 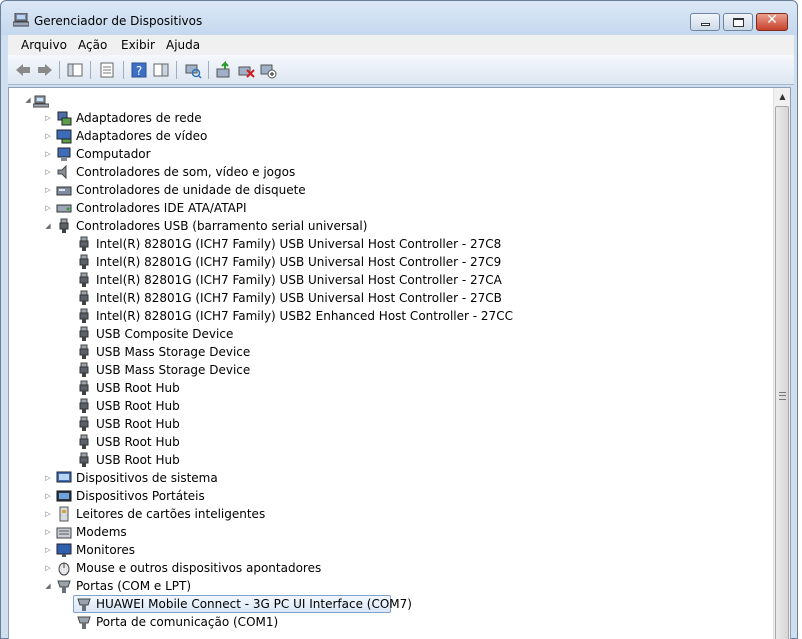 What do you see at coordinates (401, 45) in the screenshot?
I see `menu-bar: Arquivo Ação Exibir Ajuda` at bounding box center [401, 45].